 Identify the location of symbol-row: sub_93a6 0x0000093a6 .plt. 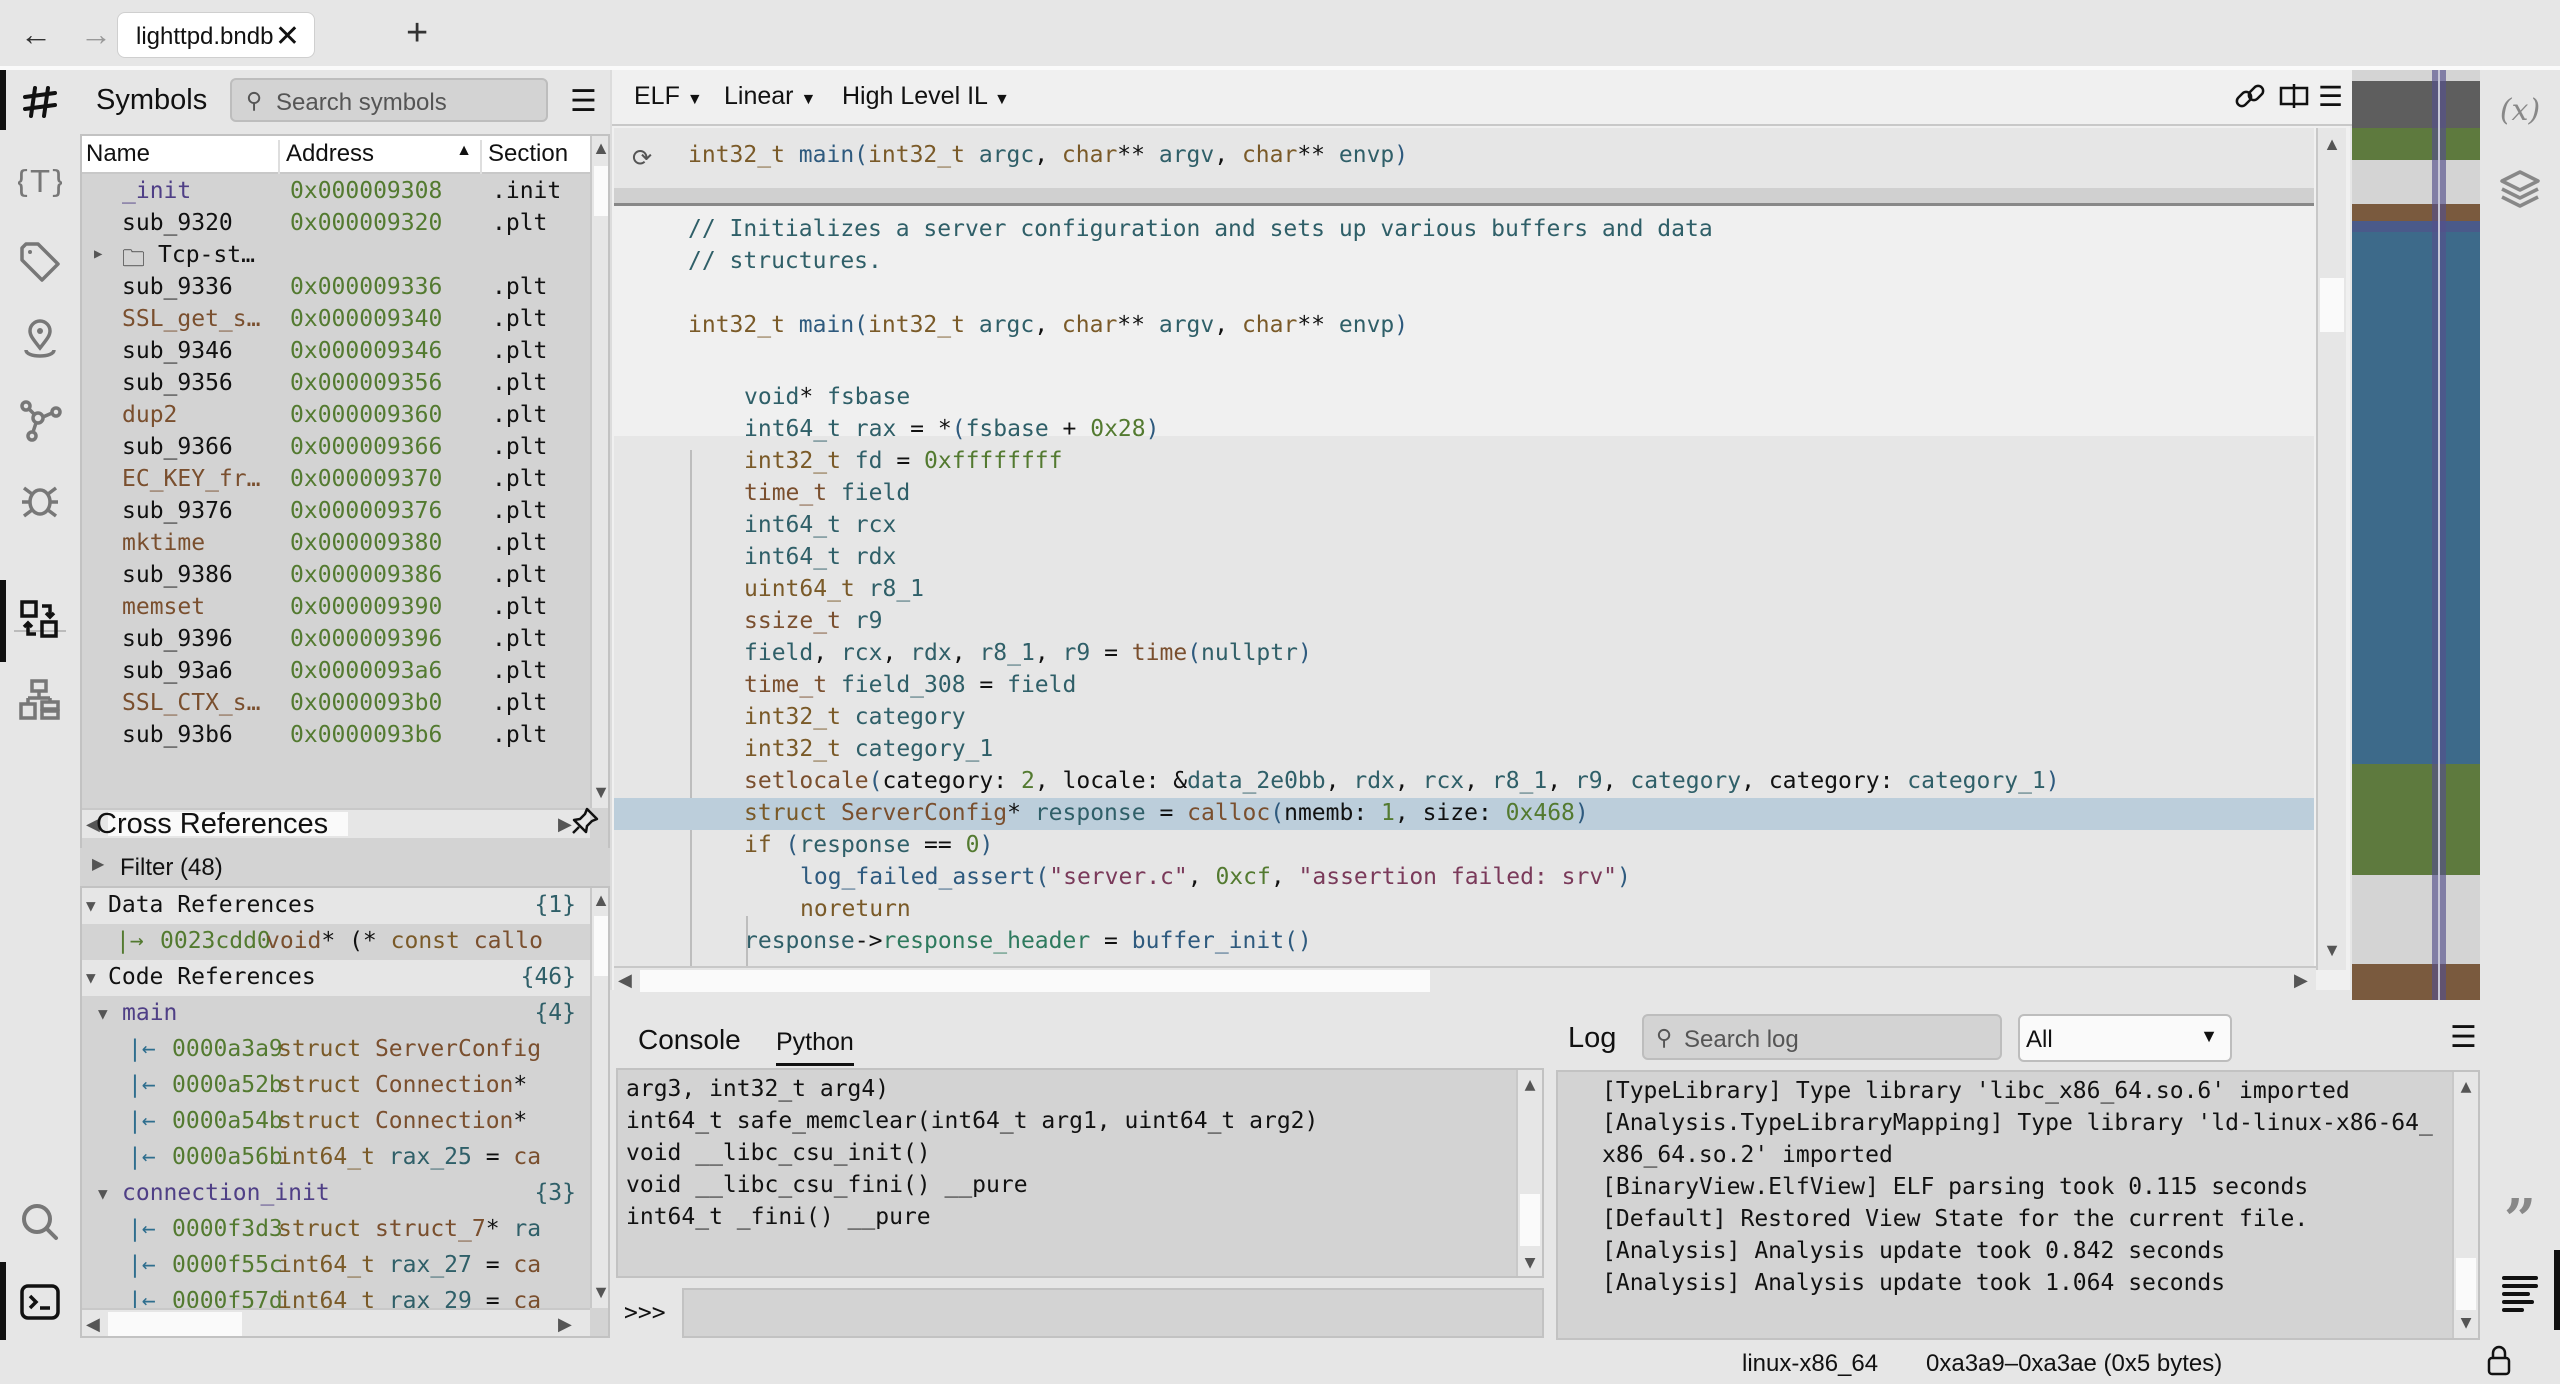
(336, 672).